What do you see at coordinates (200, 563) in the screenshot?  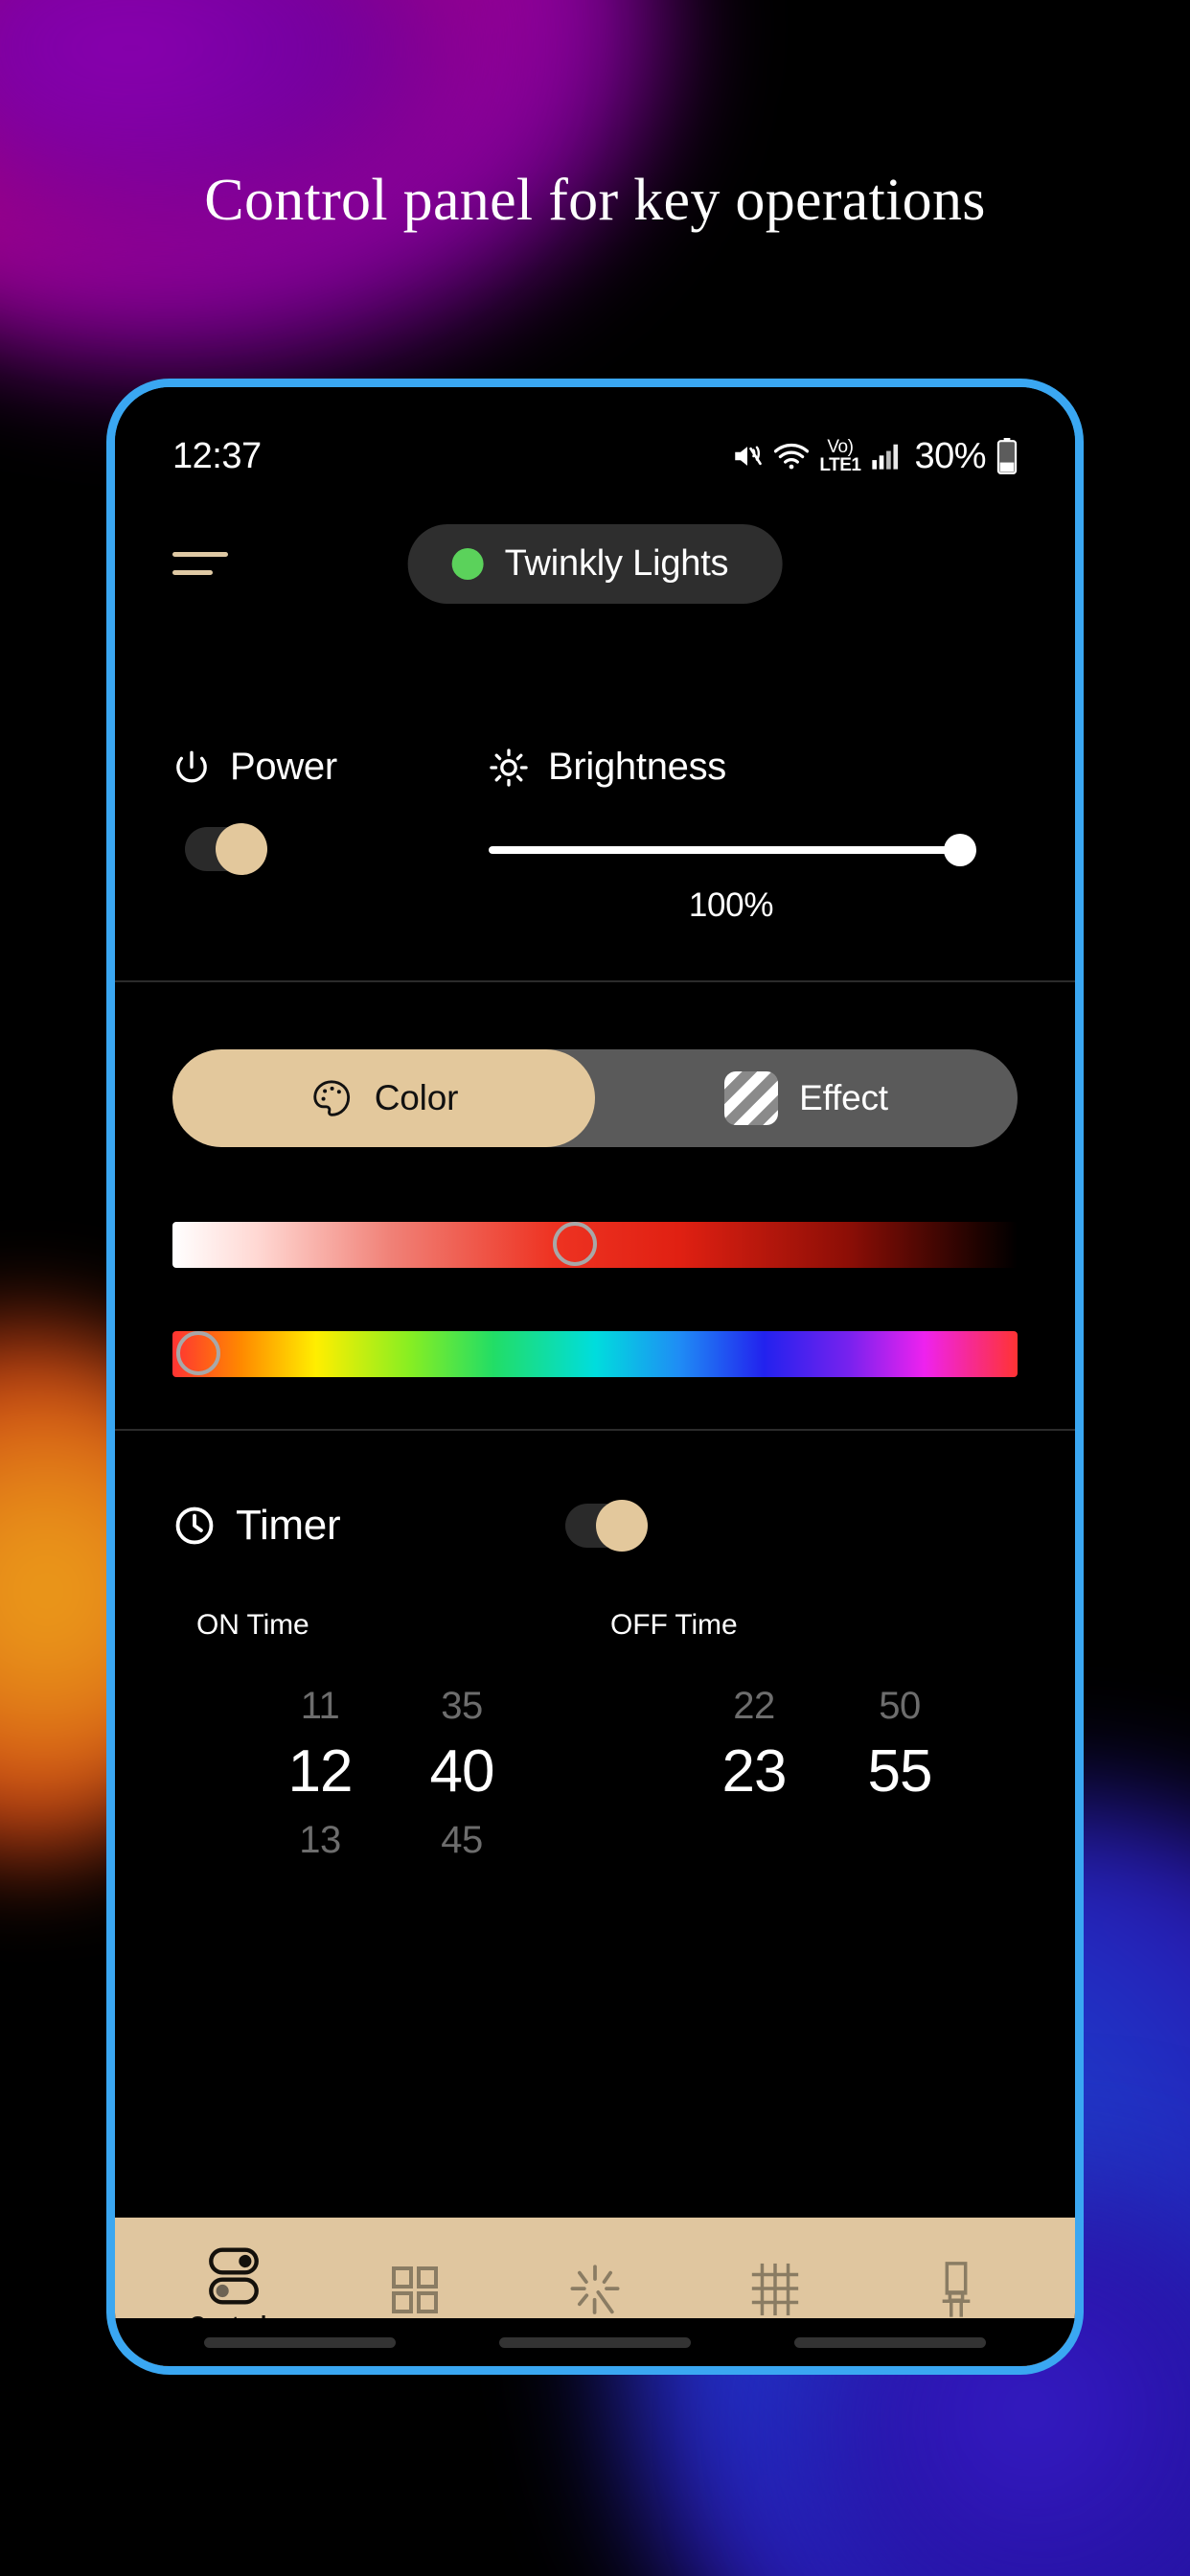 I see `hamburger-icon` at bounding box center [200, 563].